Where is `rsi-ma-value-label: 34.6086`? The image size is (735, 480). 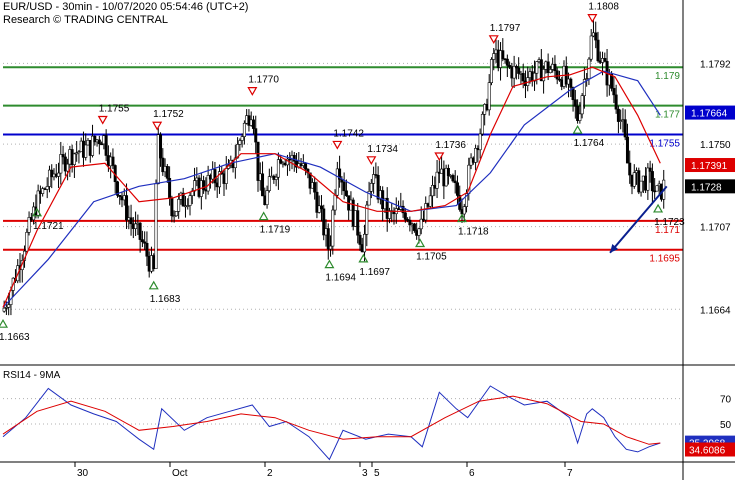
rsi-ma-value-label: 34.6086 is located at coordinates (707, 450).